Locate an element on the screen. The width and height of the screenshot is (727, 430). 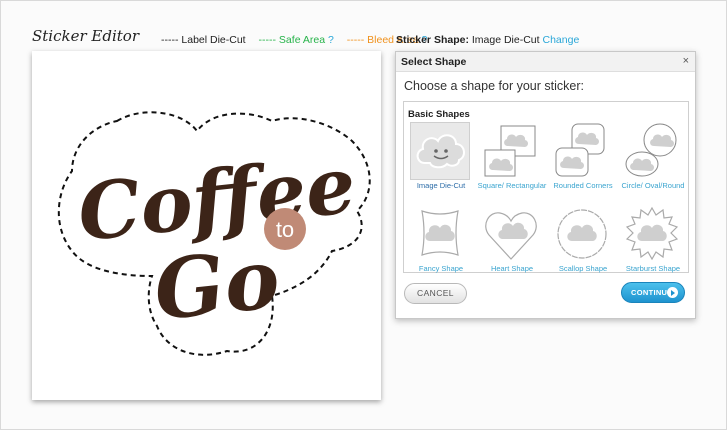
shape-option-heart: Heart Shape is located at coordinates (513, 245).